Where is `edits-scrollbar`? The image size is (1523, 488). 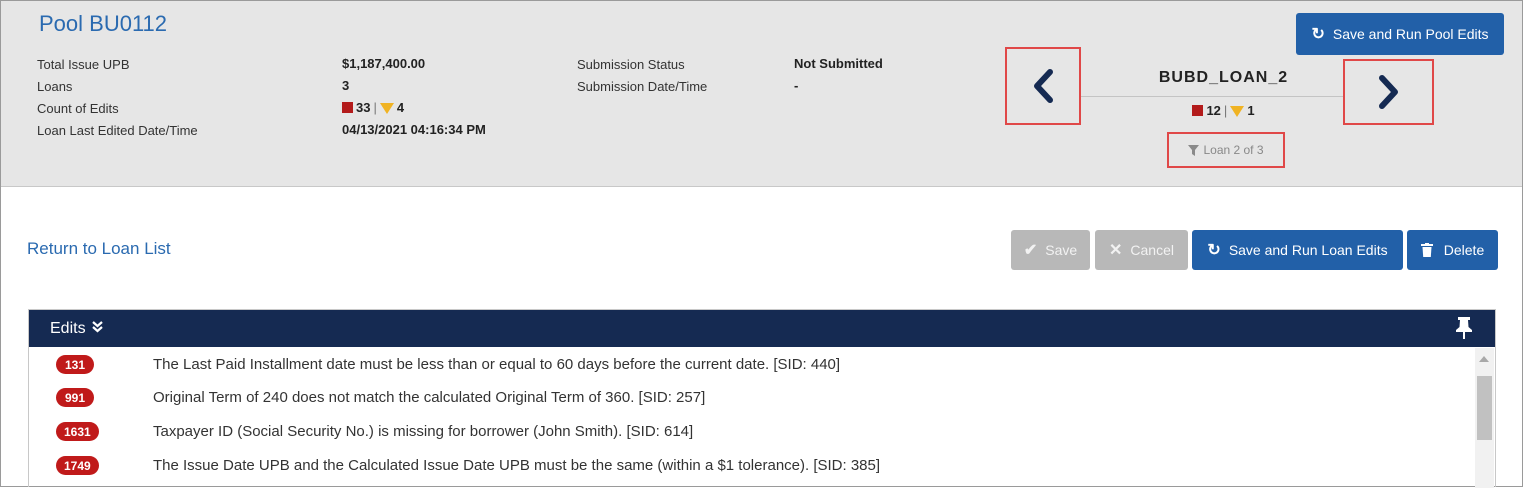 edits-scrollbar is located at coordinates (1484, 418).